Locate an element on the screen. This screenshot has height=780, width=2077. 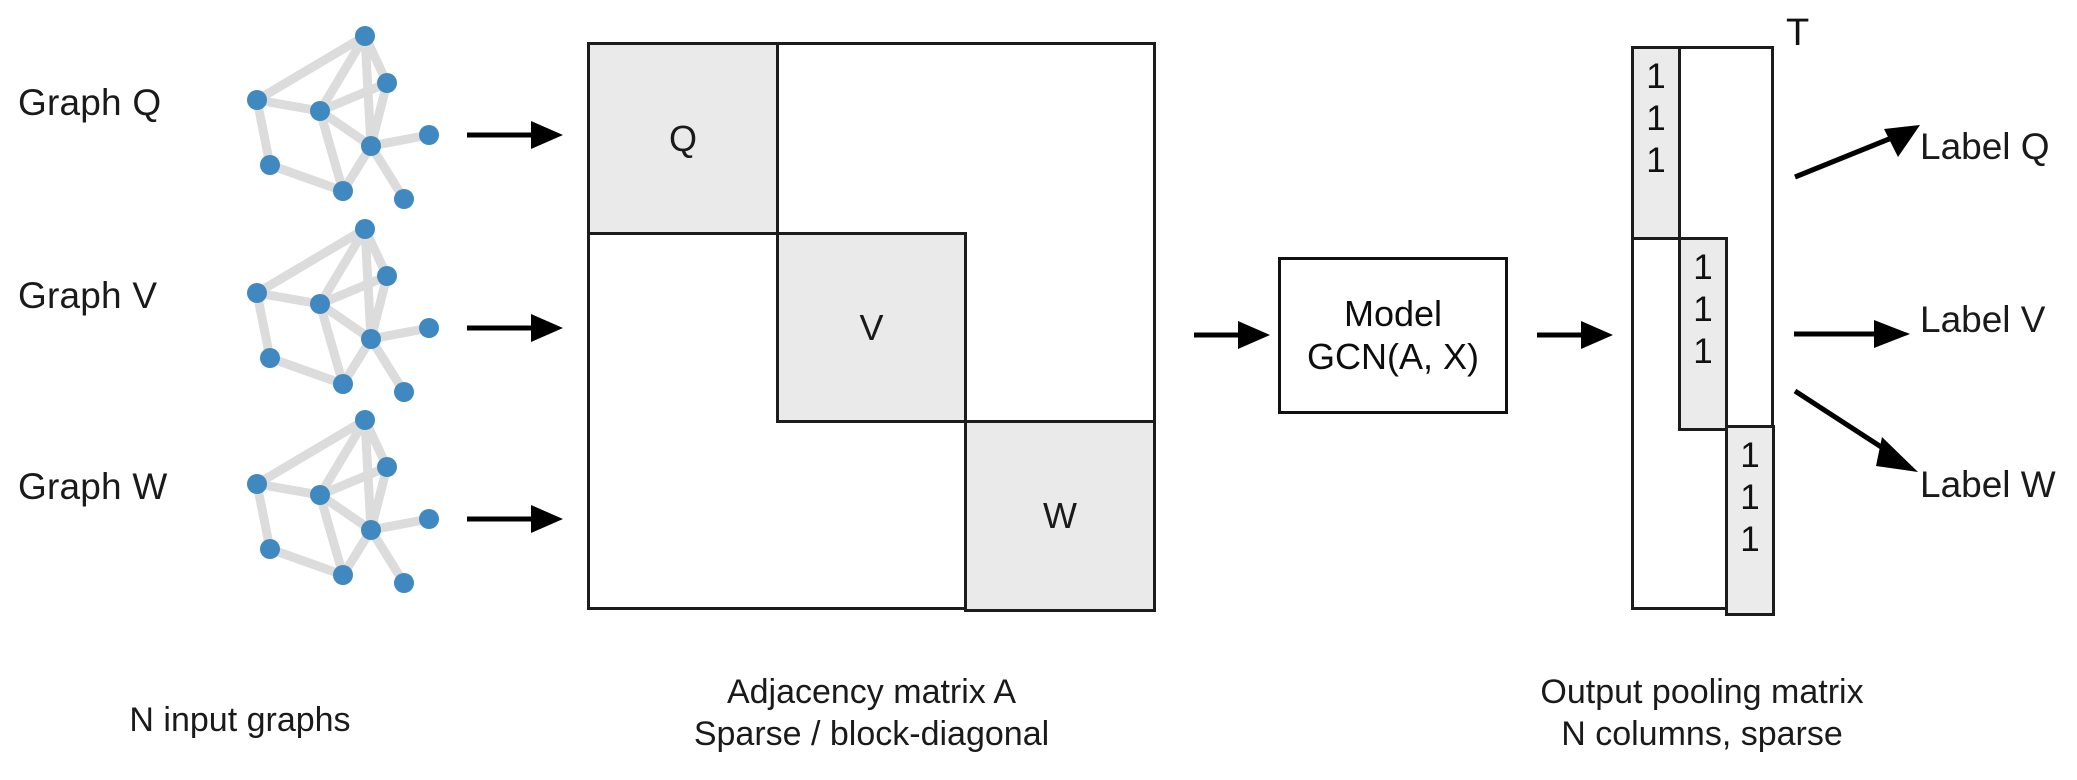
model-box: Model GCN(A, X) is located at coordinates (1393, 335).